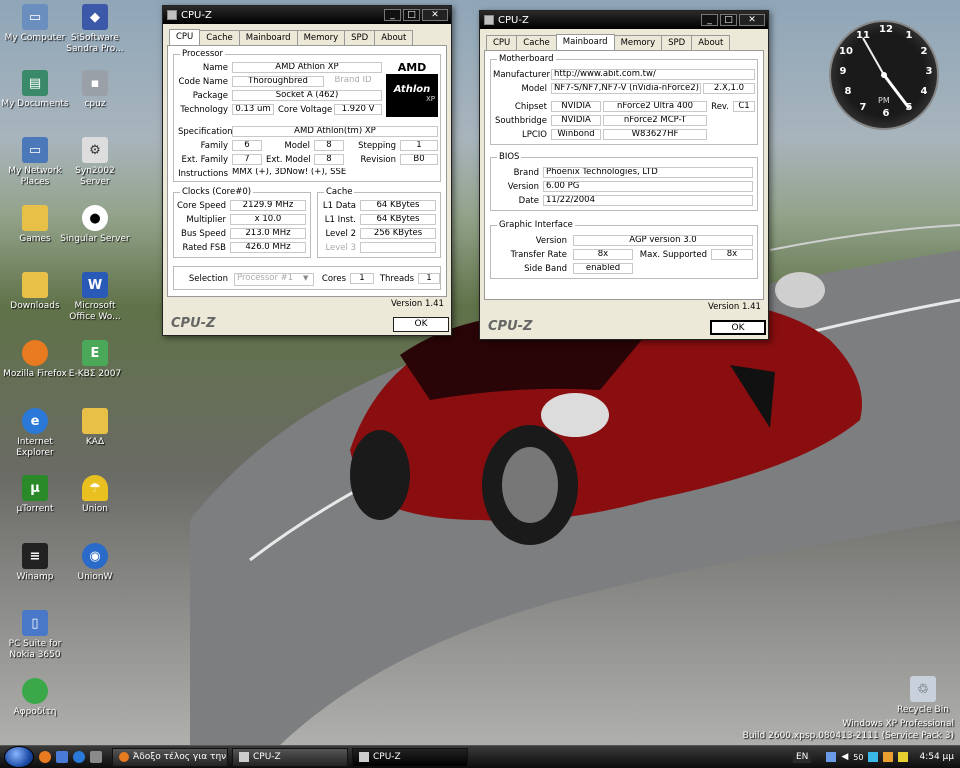 This screenshot has height=768, width=960. What do you see at coordinates (307, 95) in the screenshot?
I see `package-value: Socket A (462)` at bounding box center [307, 95].